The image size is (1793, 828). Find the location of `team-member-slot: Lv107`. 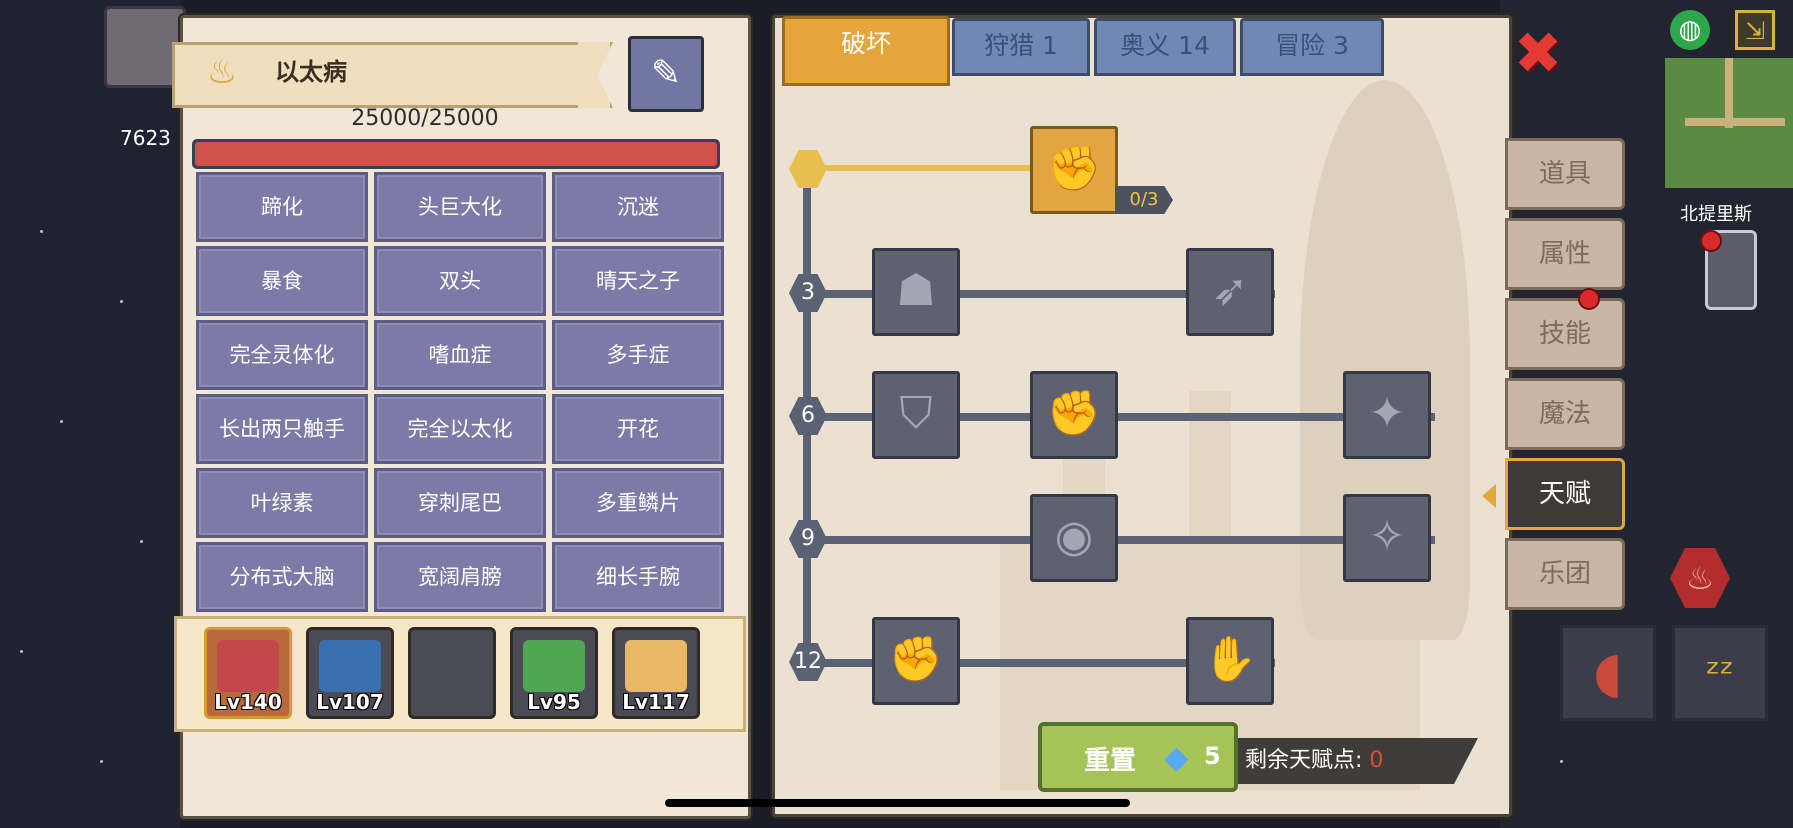

team-member-slot: Lv107 is located at coordinates (350, 673).